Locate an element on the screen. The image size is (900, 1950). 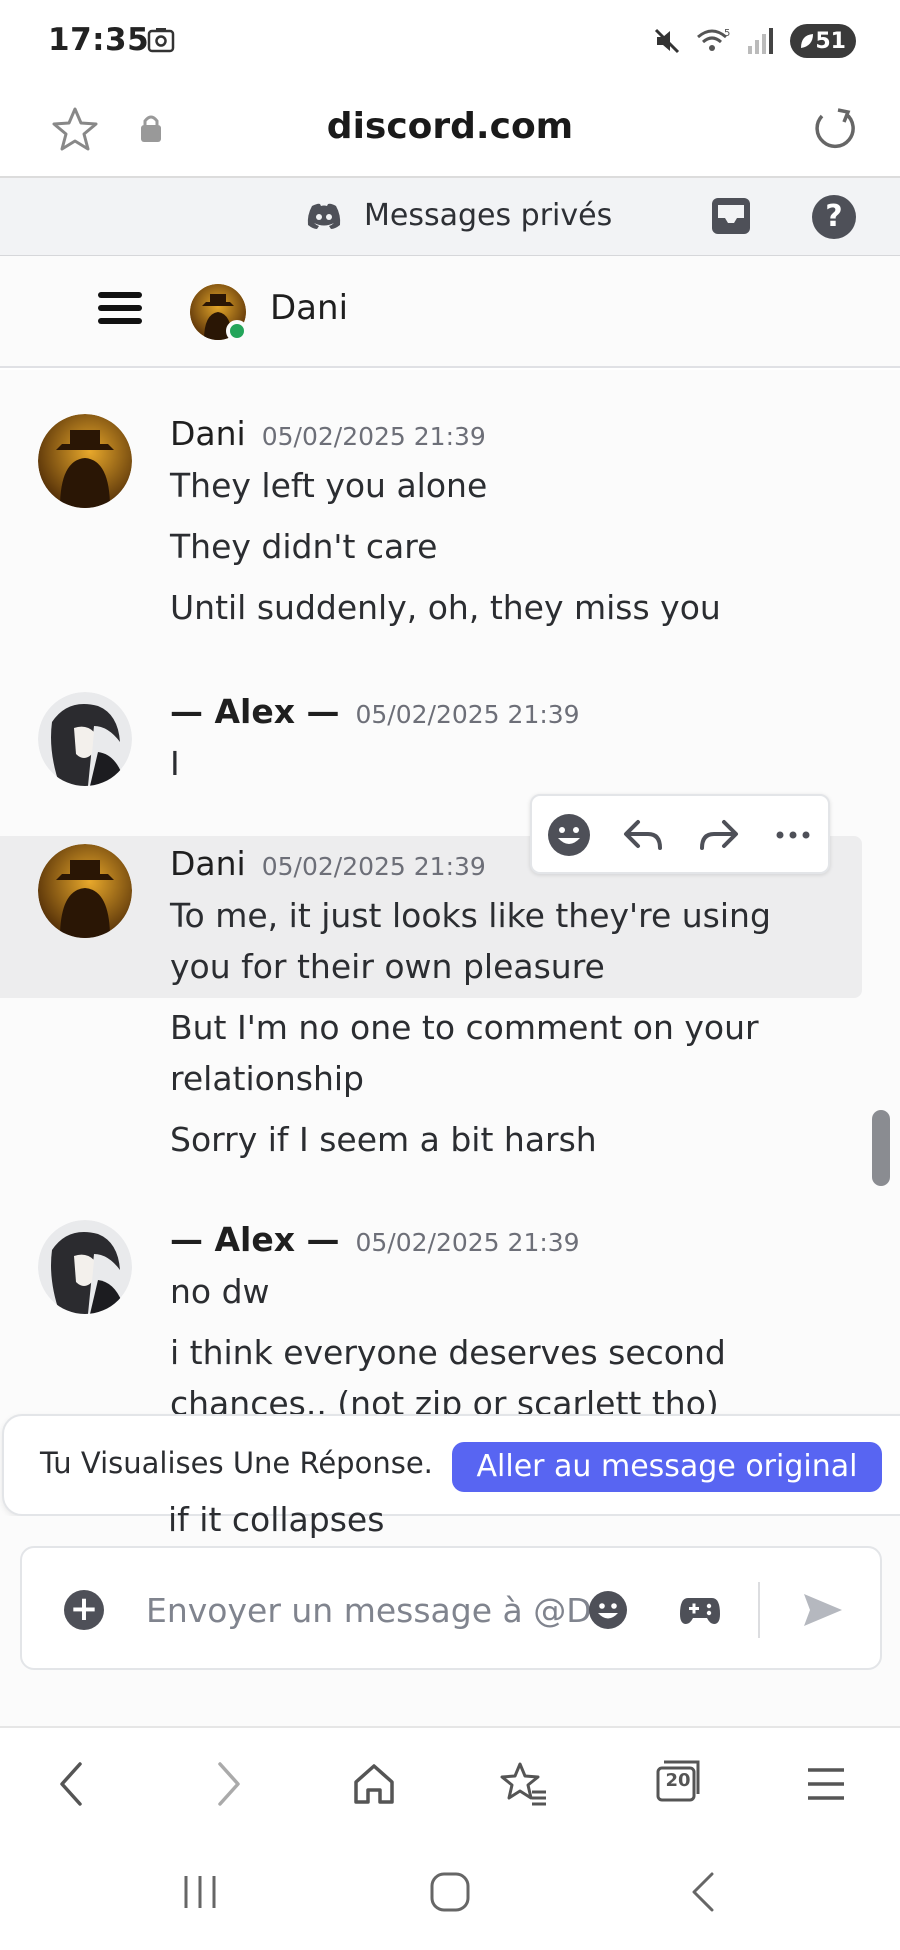
message-input is located at coordinates (368, 1610).